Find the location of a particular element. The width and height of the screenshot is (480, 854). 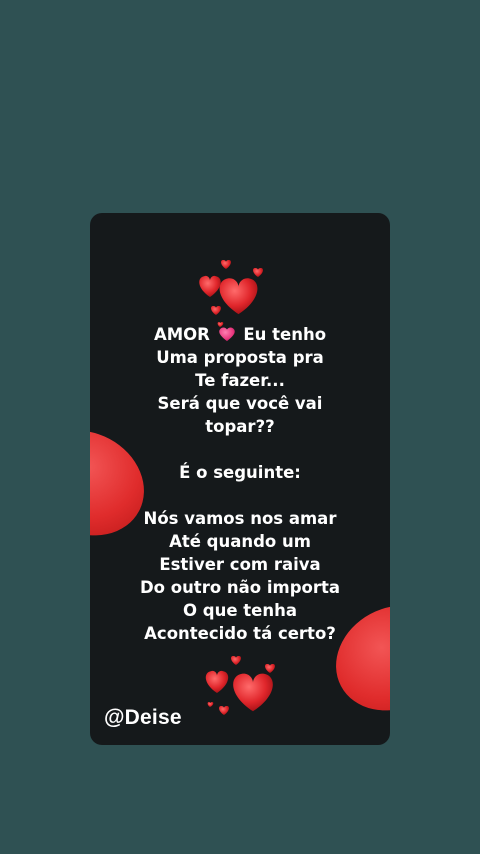

message-line: Será que você vai is located at coordinates (240, 403).